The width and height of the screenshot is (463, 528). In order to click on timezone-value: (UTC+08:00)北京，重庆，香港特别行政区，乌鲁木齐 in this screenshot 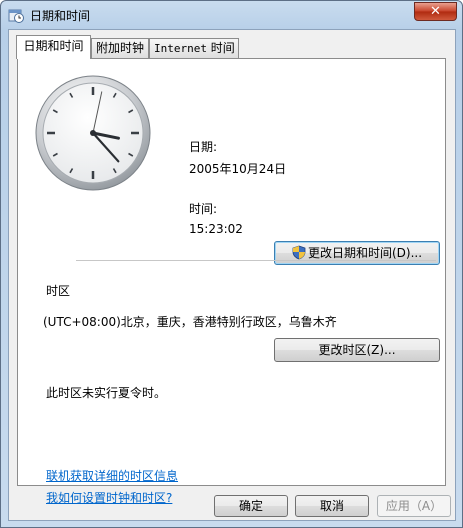, I will do `click(190, 322)`.